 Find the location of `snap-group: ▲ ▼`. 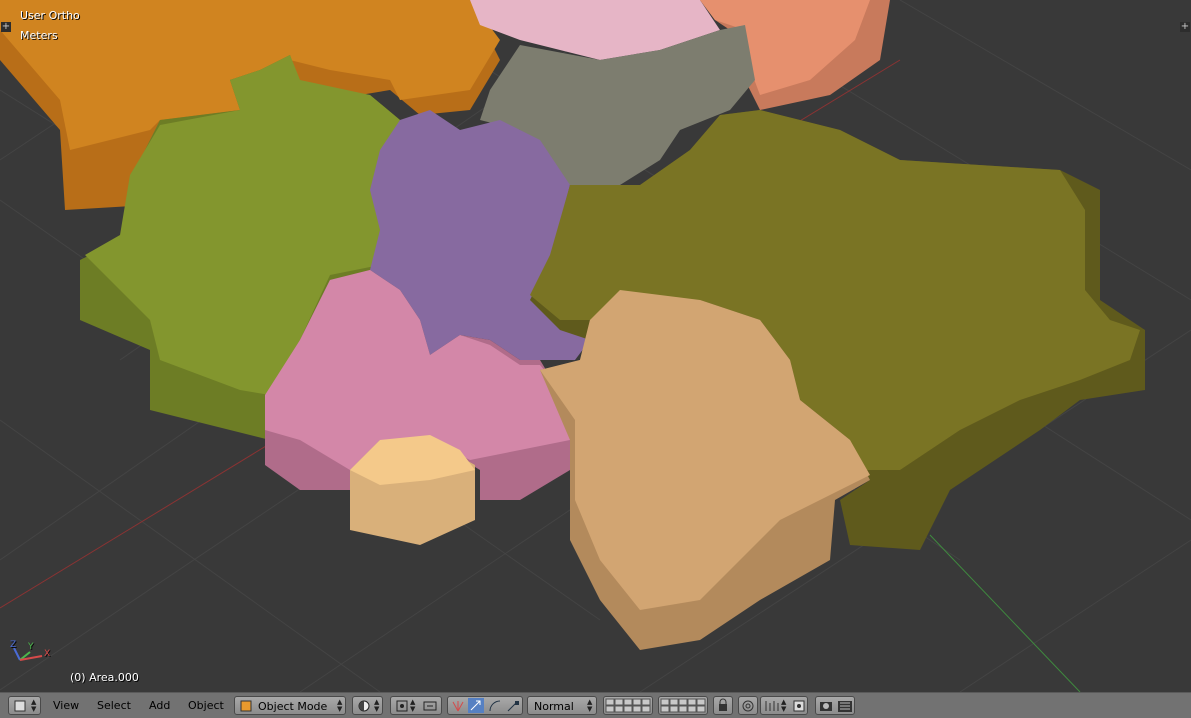

snap-group: ▲ ▼ is located at coordinates (784, 705).